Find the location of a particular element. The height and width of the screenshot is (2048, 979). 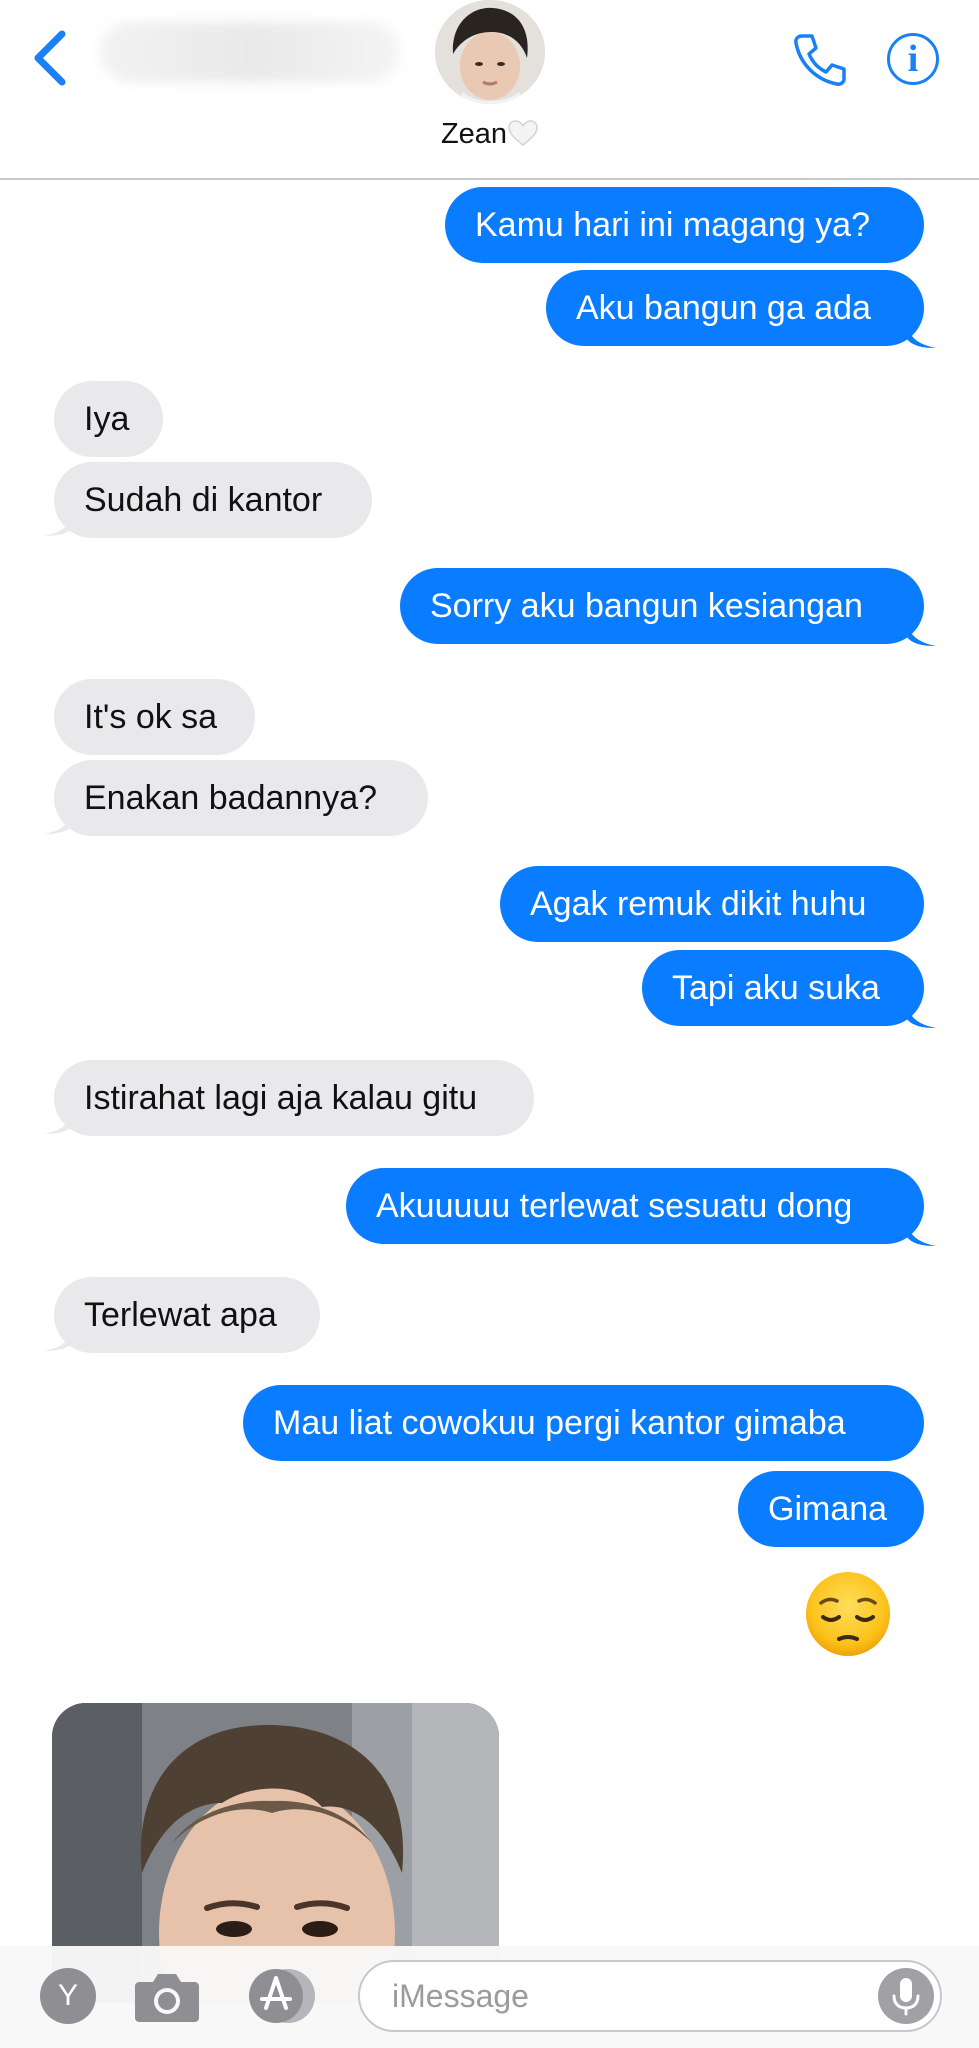

received-message: Istirahat lagi aja kalau gitu is located at coordinates (294, 1098).